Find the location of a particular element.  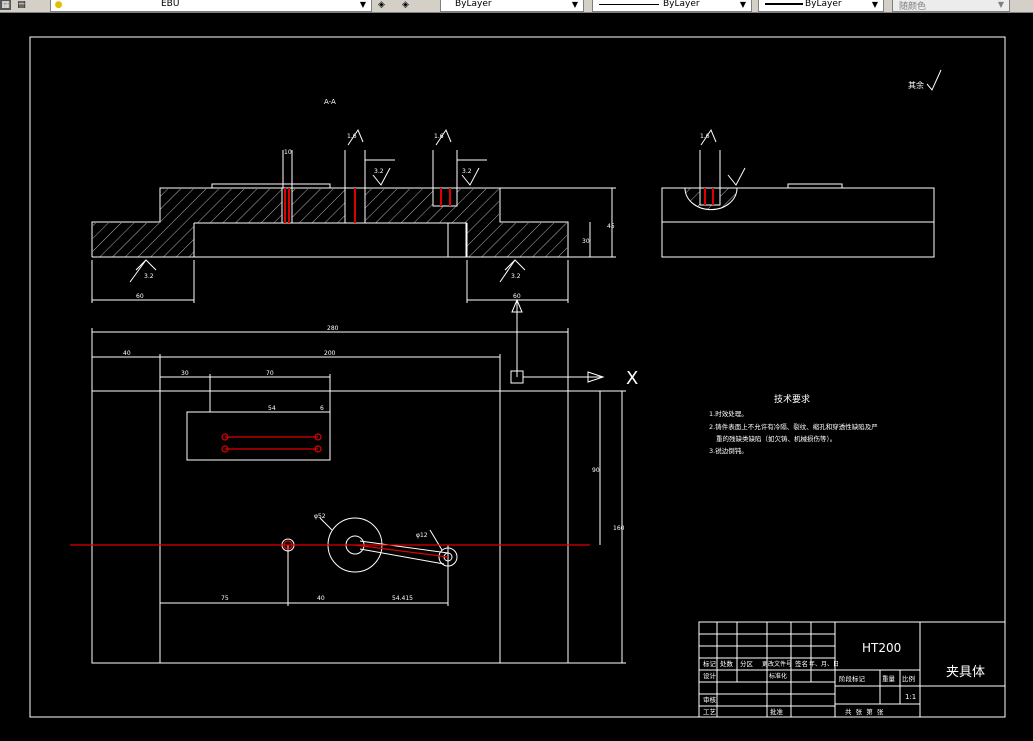

roughness-3-2-d: 3.2 is located at coordinates (467, 171).